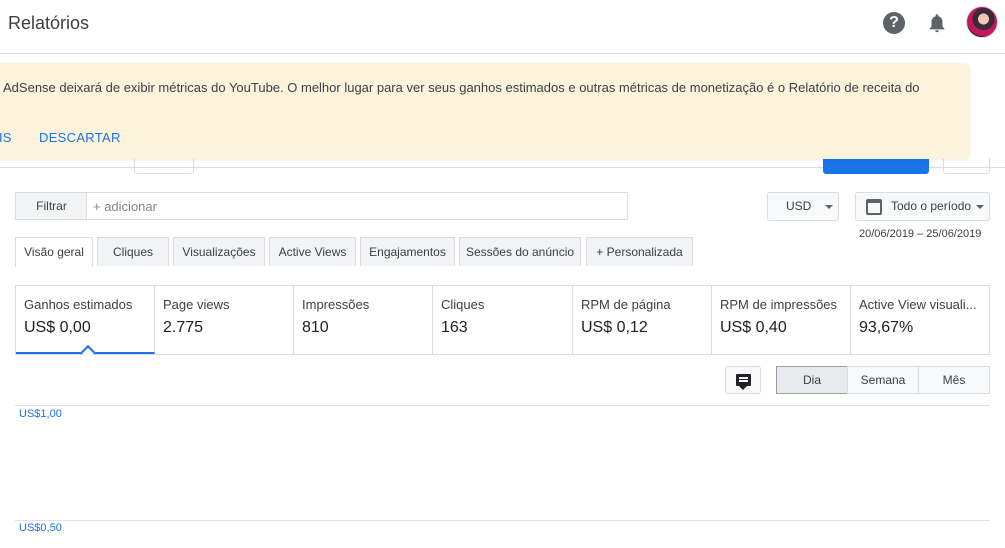 The height and width of the screenshot is (548, 1005). I want to click on tab-views: Visualizações, so click(219, 251).